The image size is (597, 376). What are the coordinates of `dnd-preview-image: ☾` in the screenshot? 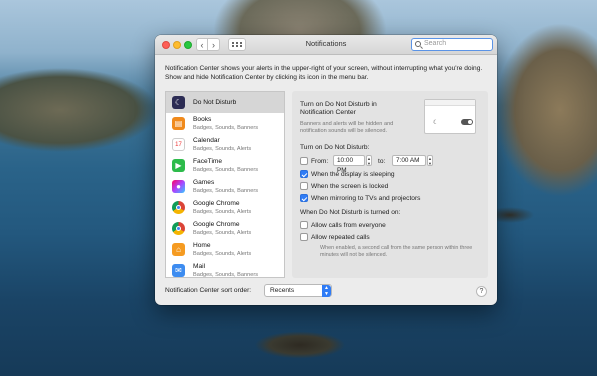 It's located at (450, 116).